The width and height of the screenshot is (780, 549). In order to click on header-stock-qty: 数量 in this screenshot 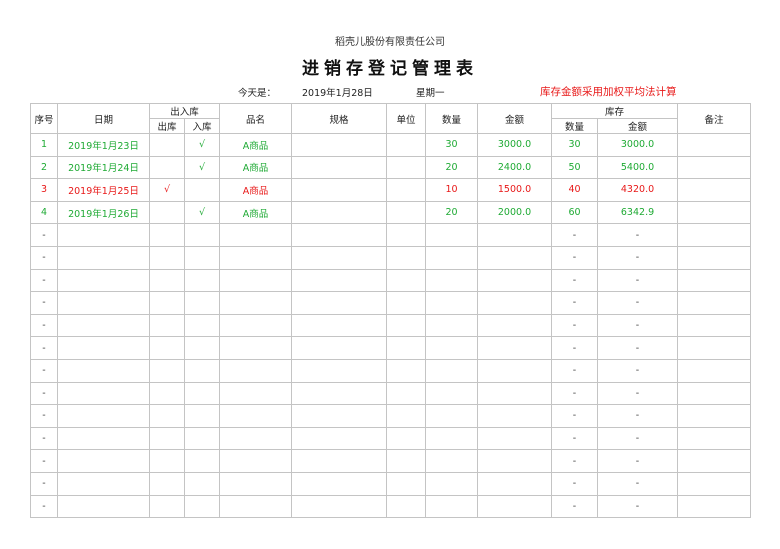, I will do `click(575, 126)`.